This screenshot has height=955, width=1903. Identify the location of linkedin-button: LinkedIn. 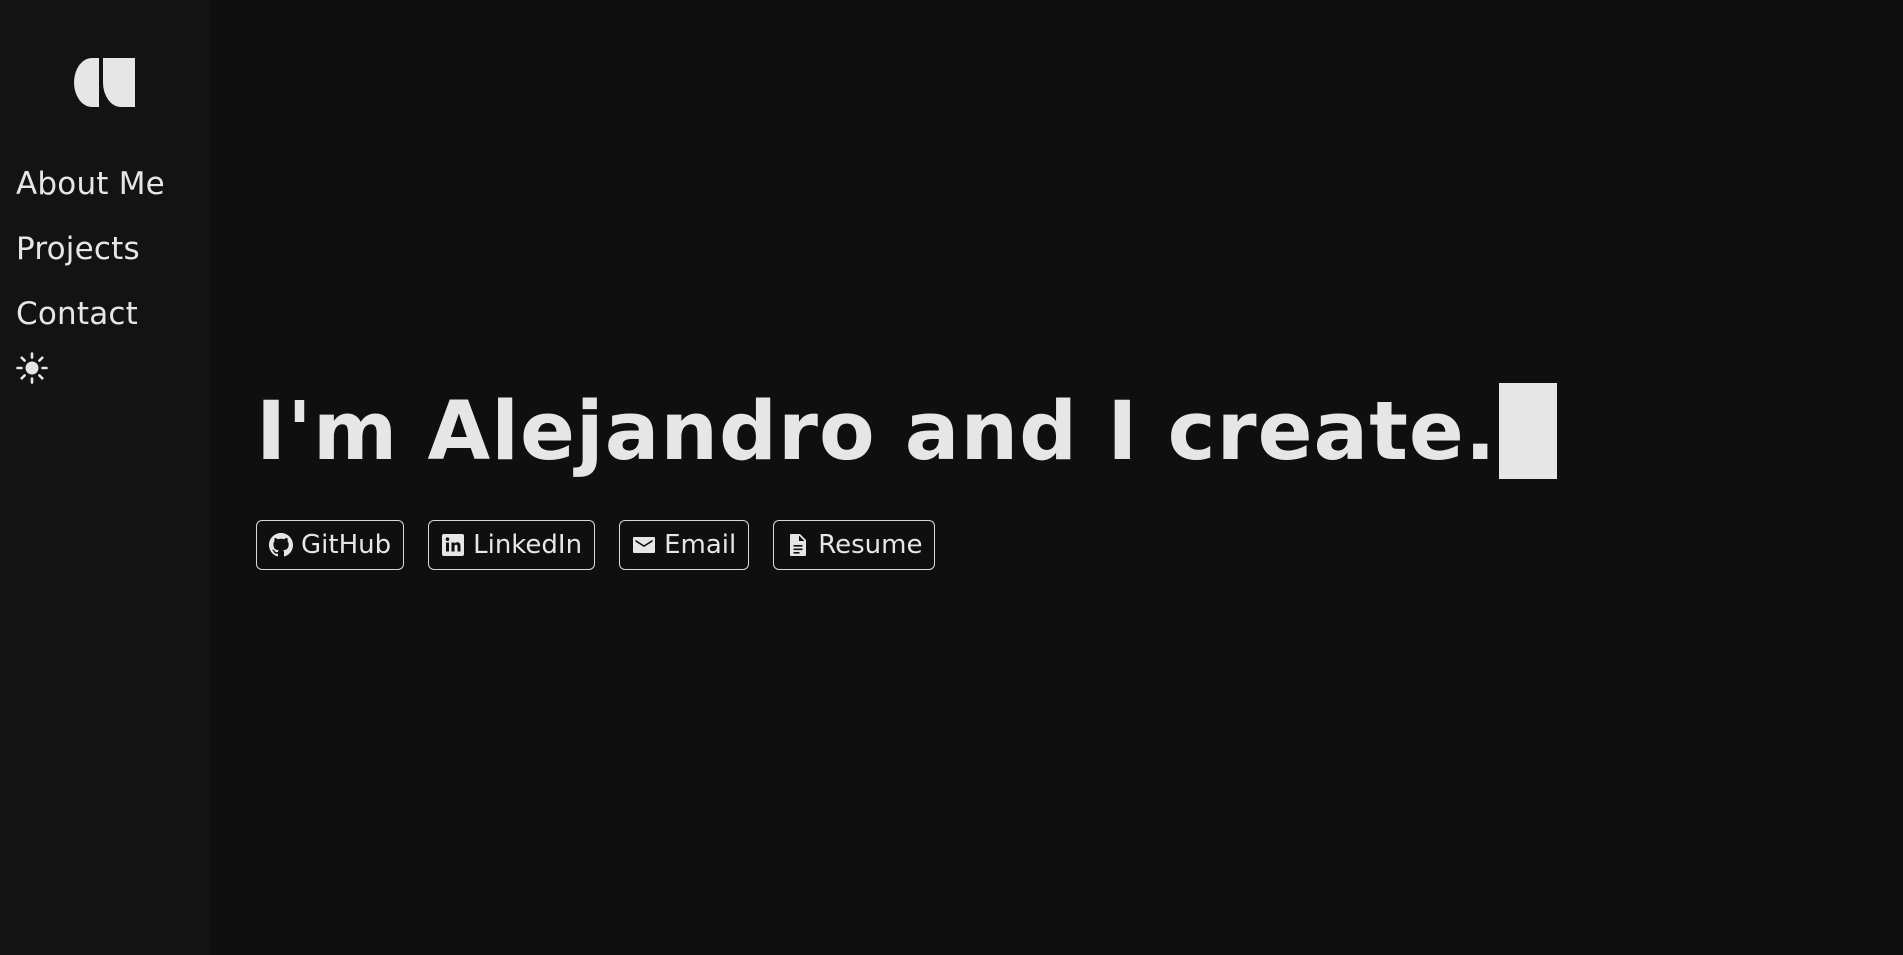
(512, 545).